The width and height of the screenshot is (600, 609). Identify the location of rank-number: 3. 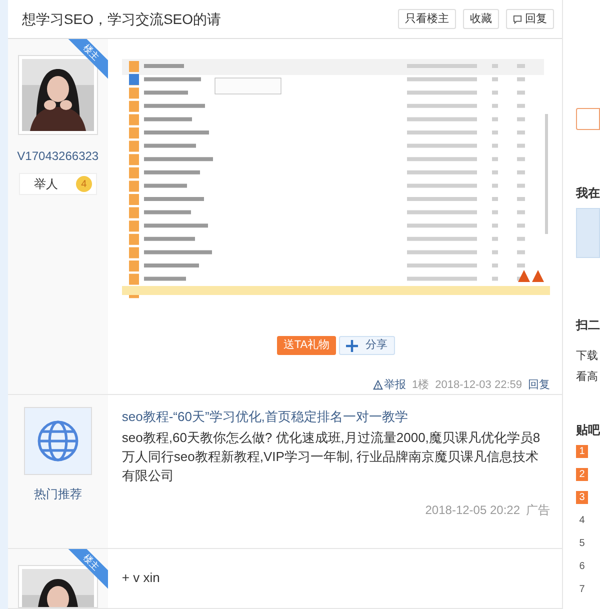
(582, 497).